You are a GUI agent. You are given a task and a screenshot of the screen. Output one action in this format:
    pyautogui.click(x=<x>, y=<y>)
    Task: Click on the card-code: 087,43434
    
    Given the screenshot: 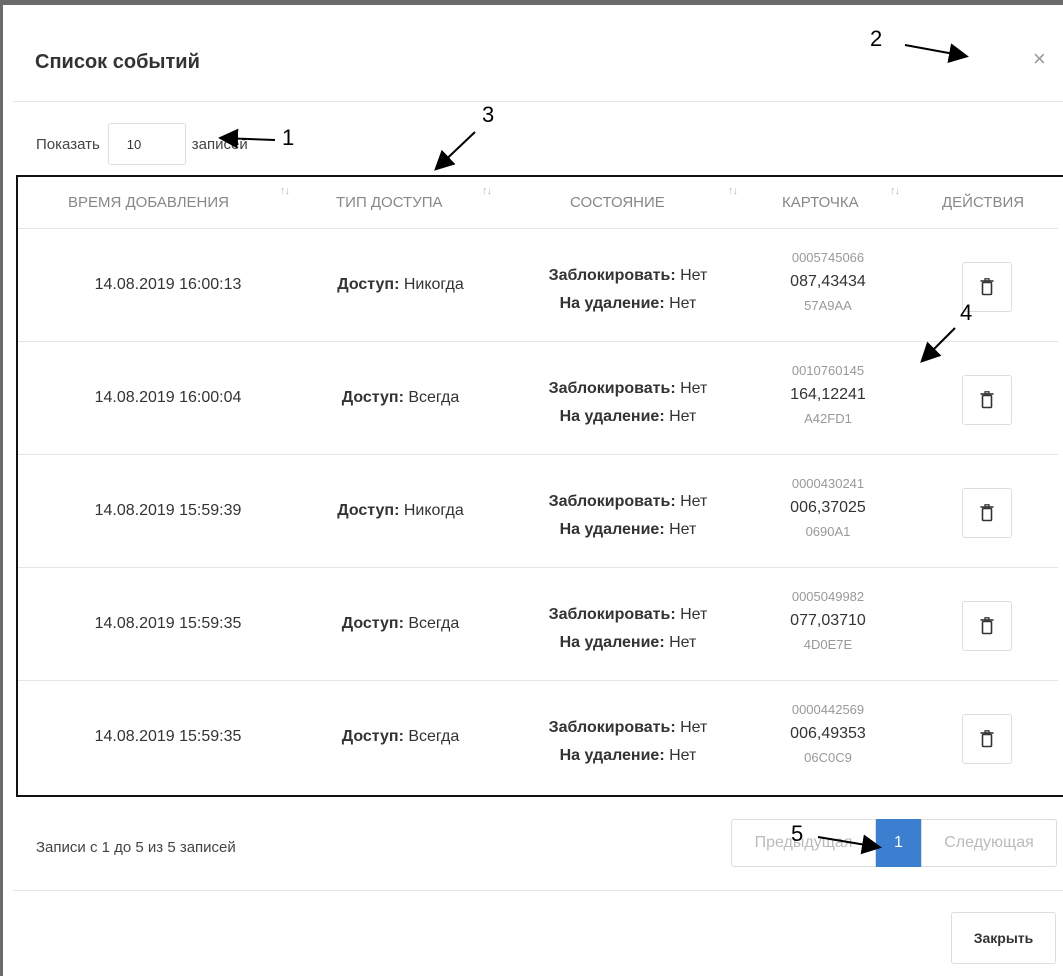 What is the action you would take?
    pyautogui.click(x=828, y=281)
    